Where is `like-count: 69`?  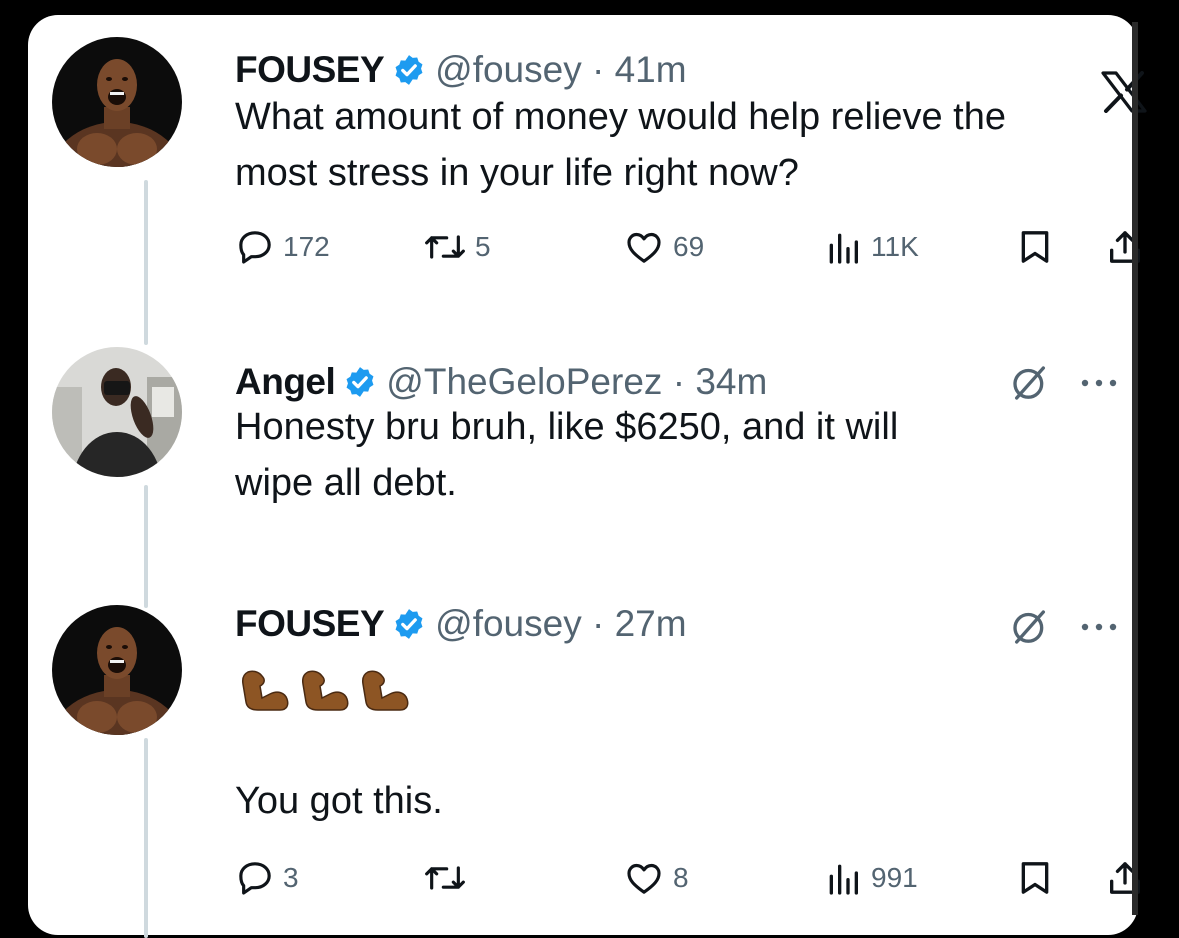 like-count: 69 is located at coordinates (689, 246).